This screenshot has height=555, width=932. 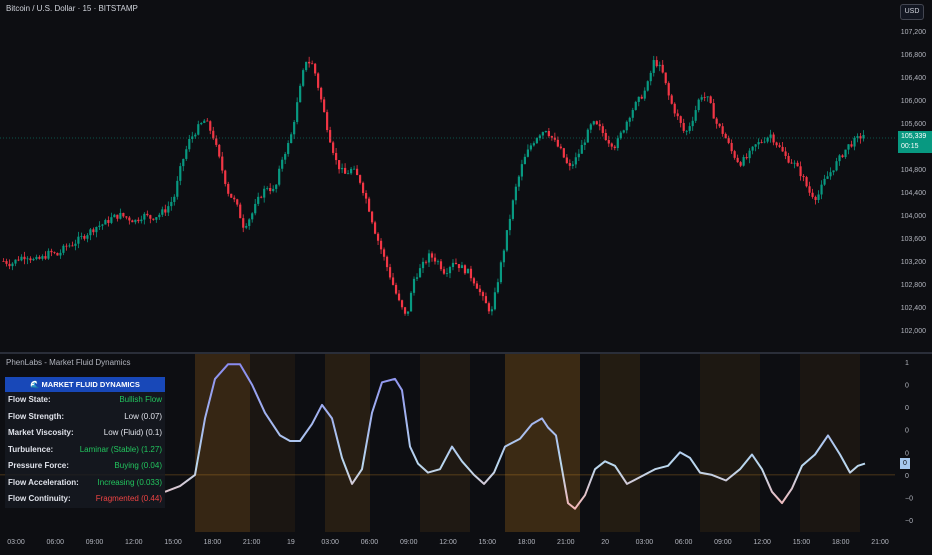 I want to click on indicator-title: PhenLabs - Market Fluid Dynamics, so click(x=68, y=362).